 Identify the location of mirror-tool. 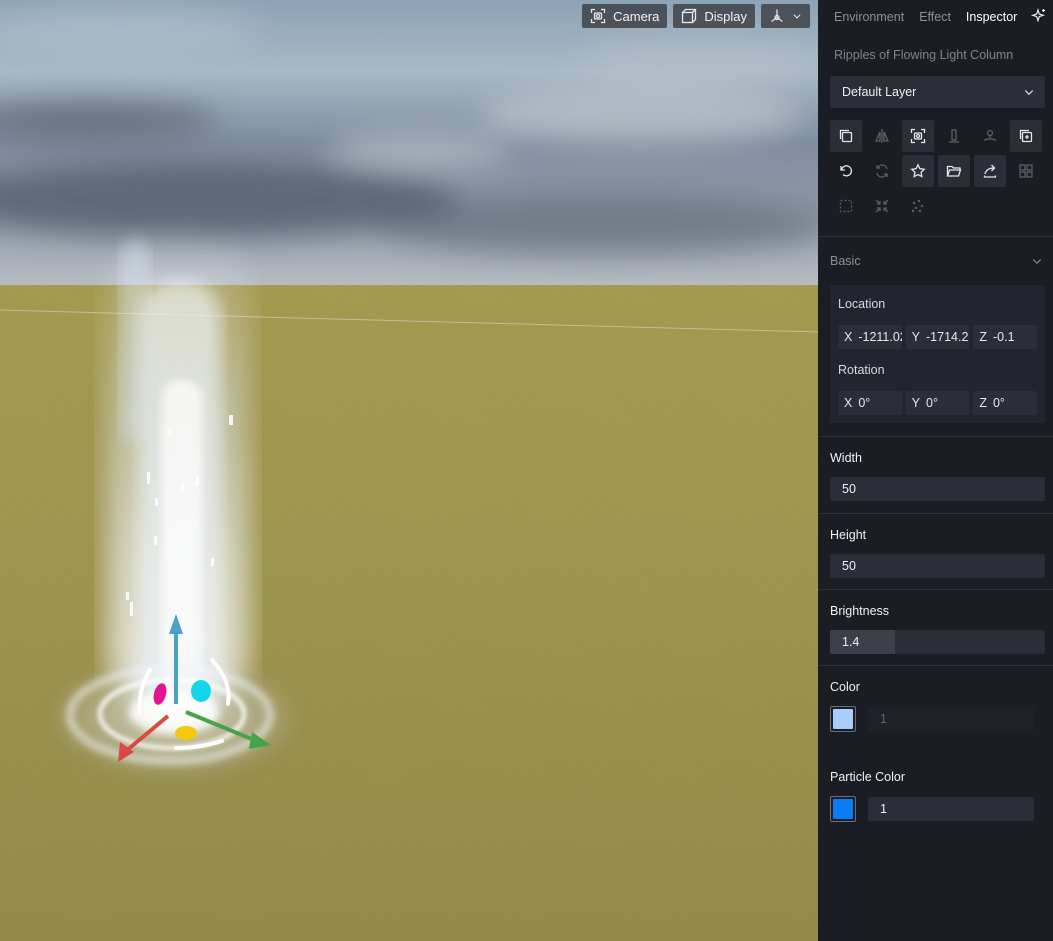
(882, 136).